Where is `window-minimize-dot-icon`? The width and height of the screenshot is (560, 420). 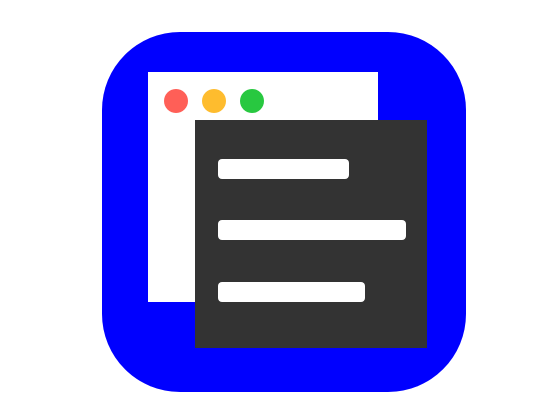 window-minimize-dot-icon is located at coordinates (214, 101).